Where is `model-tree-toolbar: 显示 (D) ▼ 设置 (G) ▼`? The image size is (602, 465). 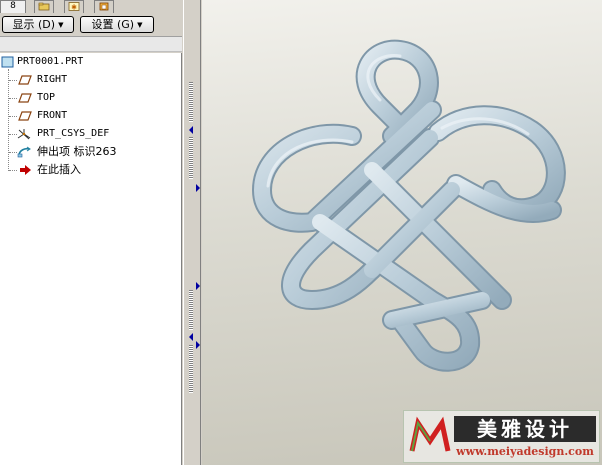
model-tree-toolbar: 显示 (D) ▼ 设置 (G) ▼ is located at coordinates (91, 25).